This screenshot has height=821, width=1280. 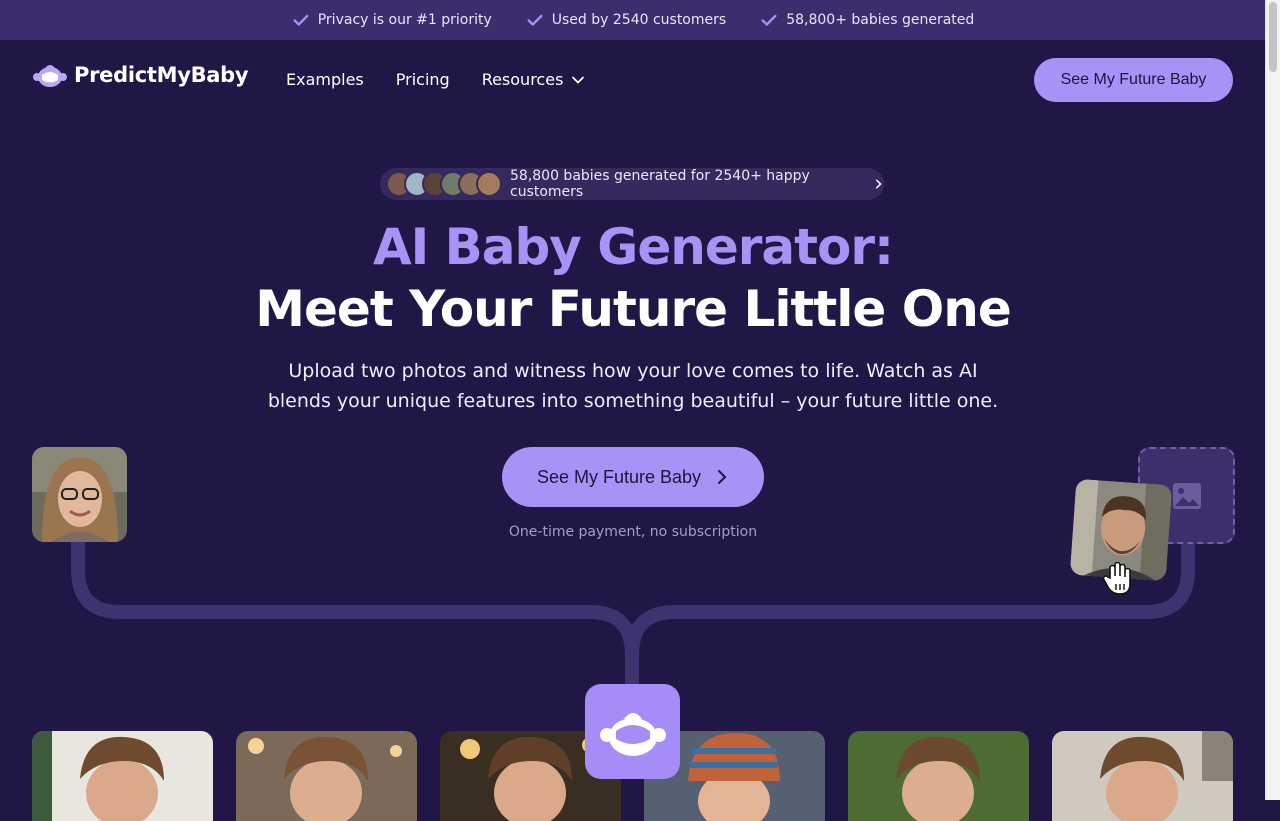 I want to click on page-scrollbar, so click(x=1272, y=400).